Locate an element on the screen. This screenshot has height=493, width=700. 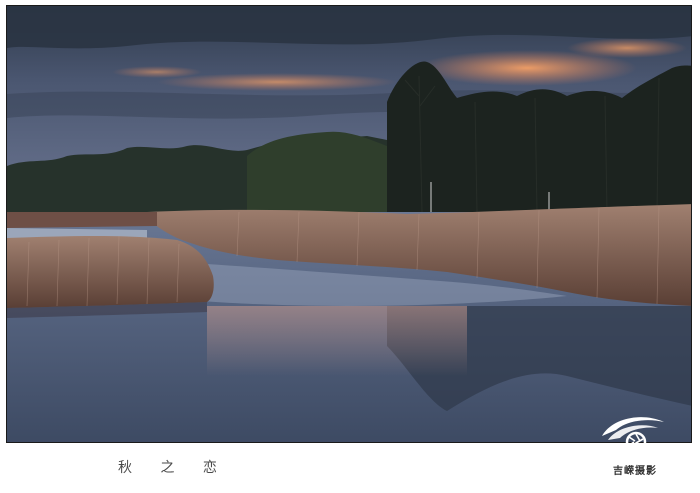
reed-island-left is located at coordinates (110, 272).